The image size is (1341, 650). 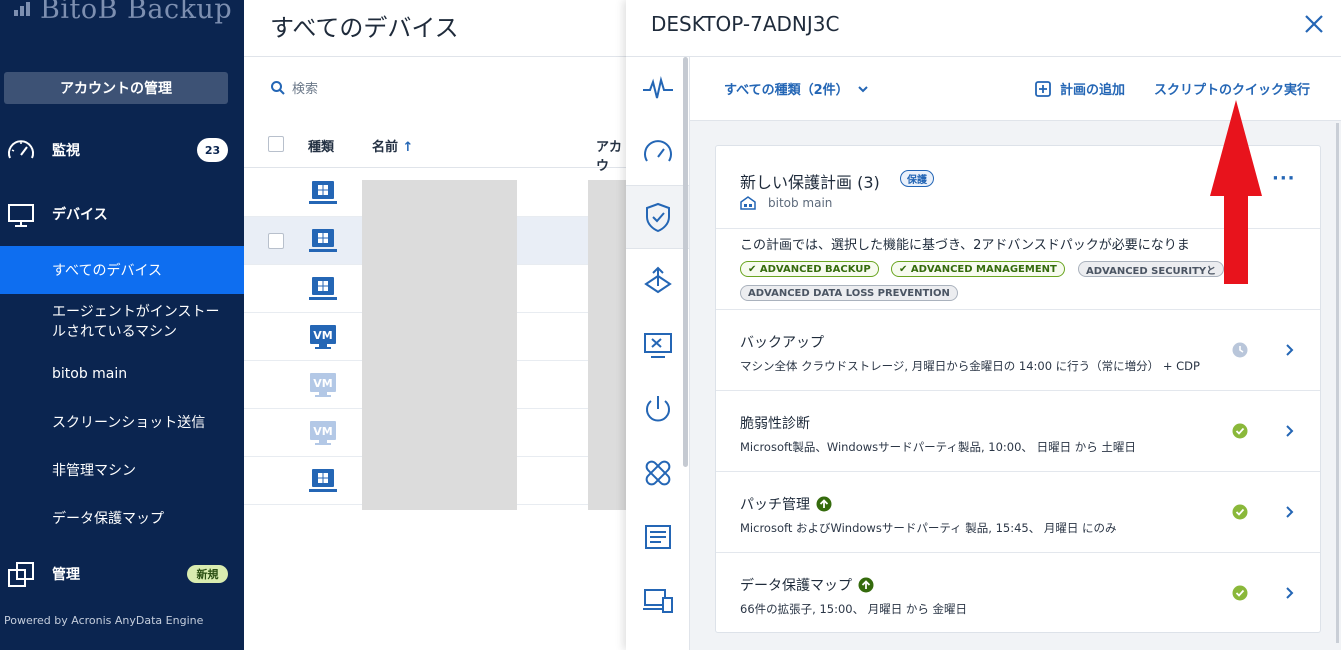 I want to click on section-title: データ保護マップ, so click(x=807, y=585).